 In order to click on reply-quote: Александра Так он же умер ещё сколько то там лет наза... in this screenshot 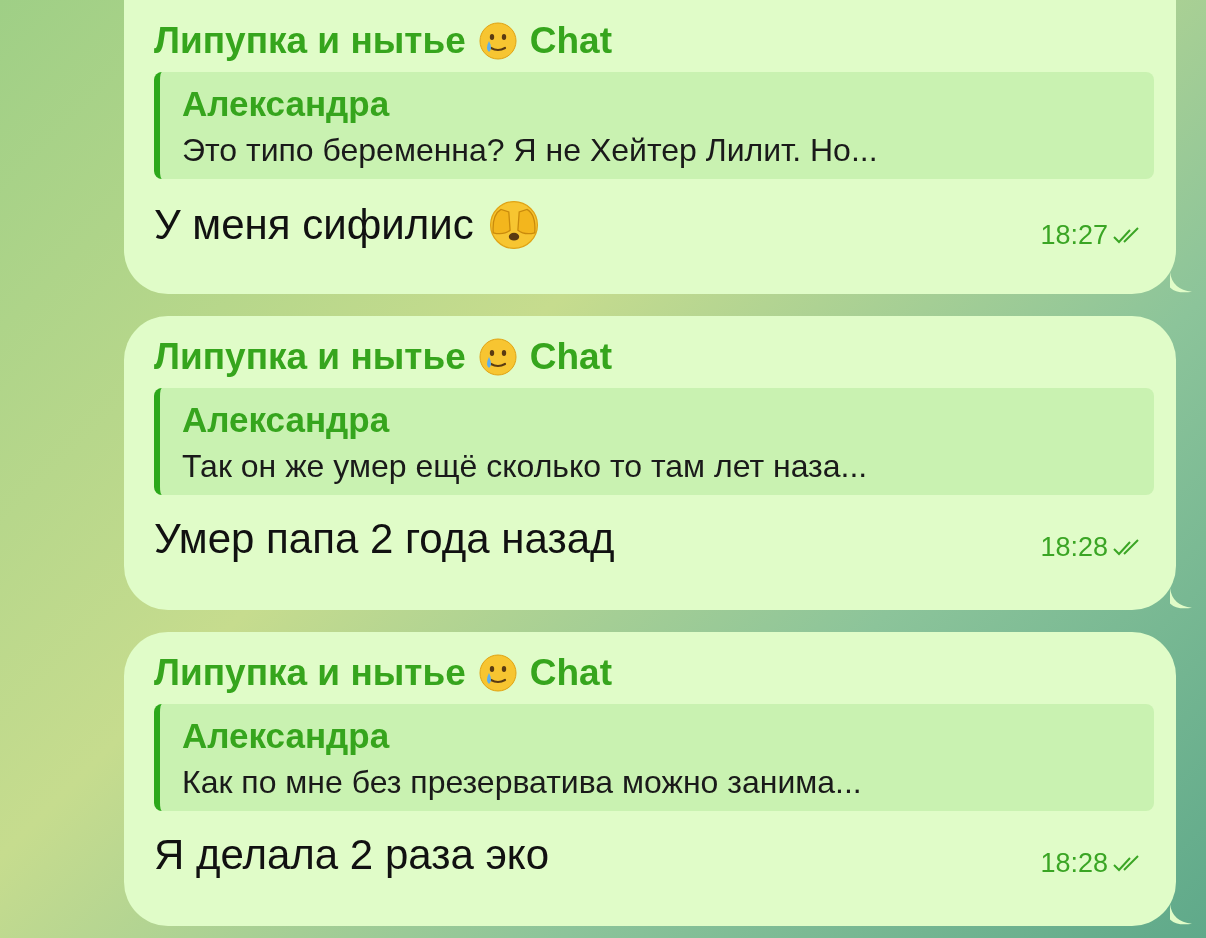, I will do `click(654, 441)`.